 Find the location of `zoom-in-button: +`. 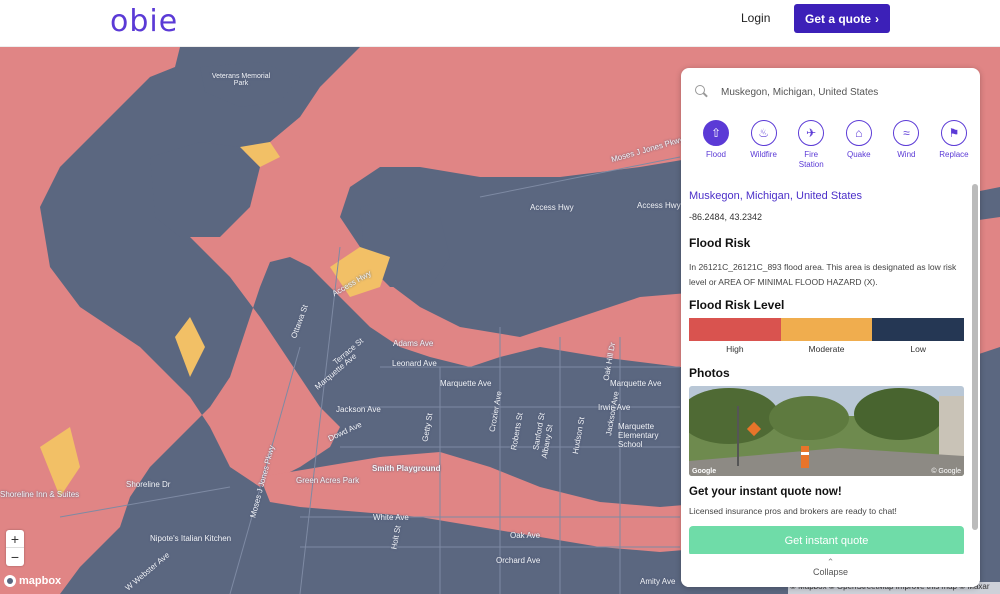

zoom-in-button: + is located at coordinates (15, 539).